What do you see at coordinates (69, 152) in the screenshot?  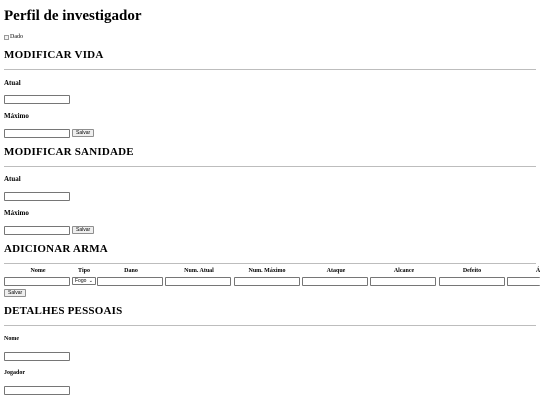 I see `sanidade-heading: MODIFICAR SANIDADE` at bounding box center [69, 152].